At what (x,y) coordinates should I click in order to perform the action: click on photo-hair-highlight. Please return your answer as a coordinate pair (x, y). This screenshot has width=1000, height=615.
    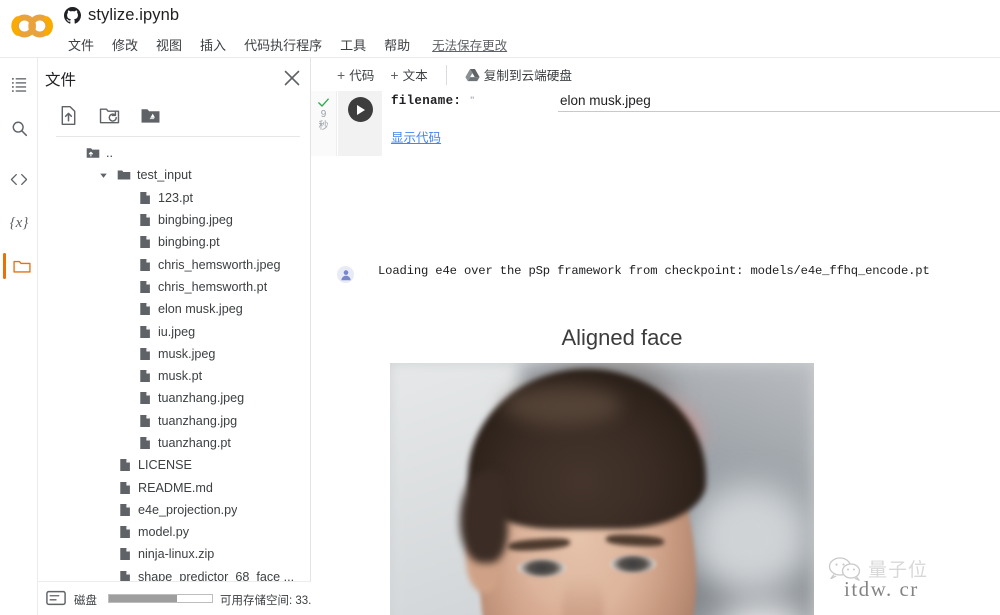
    Looking at the image, I should click on (562, 405).